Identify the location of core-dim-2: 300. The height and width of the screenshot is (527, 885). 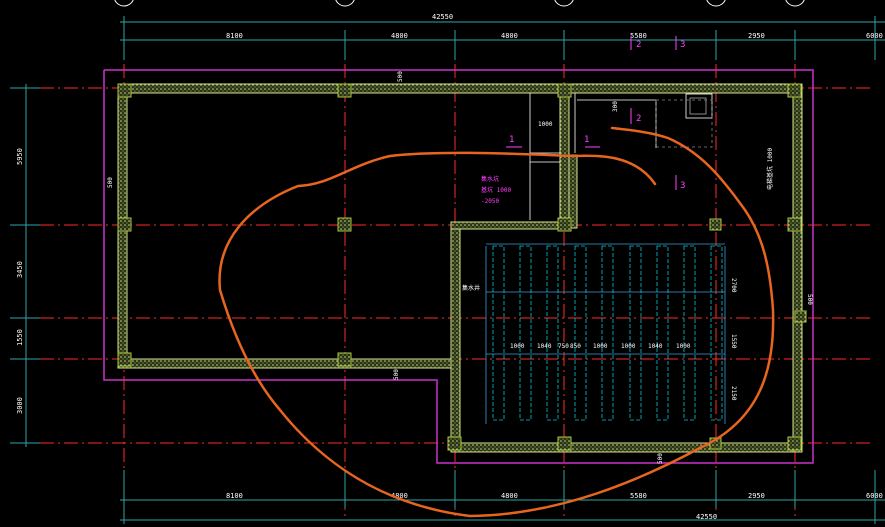
(615, 106).